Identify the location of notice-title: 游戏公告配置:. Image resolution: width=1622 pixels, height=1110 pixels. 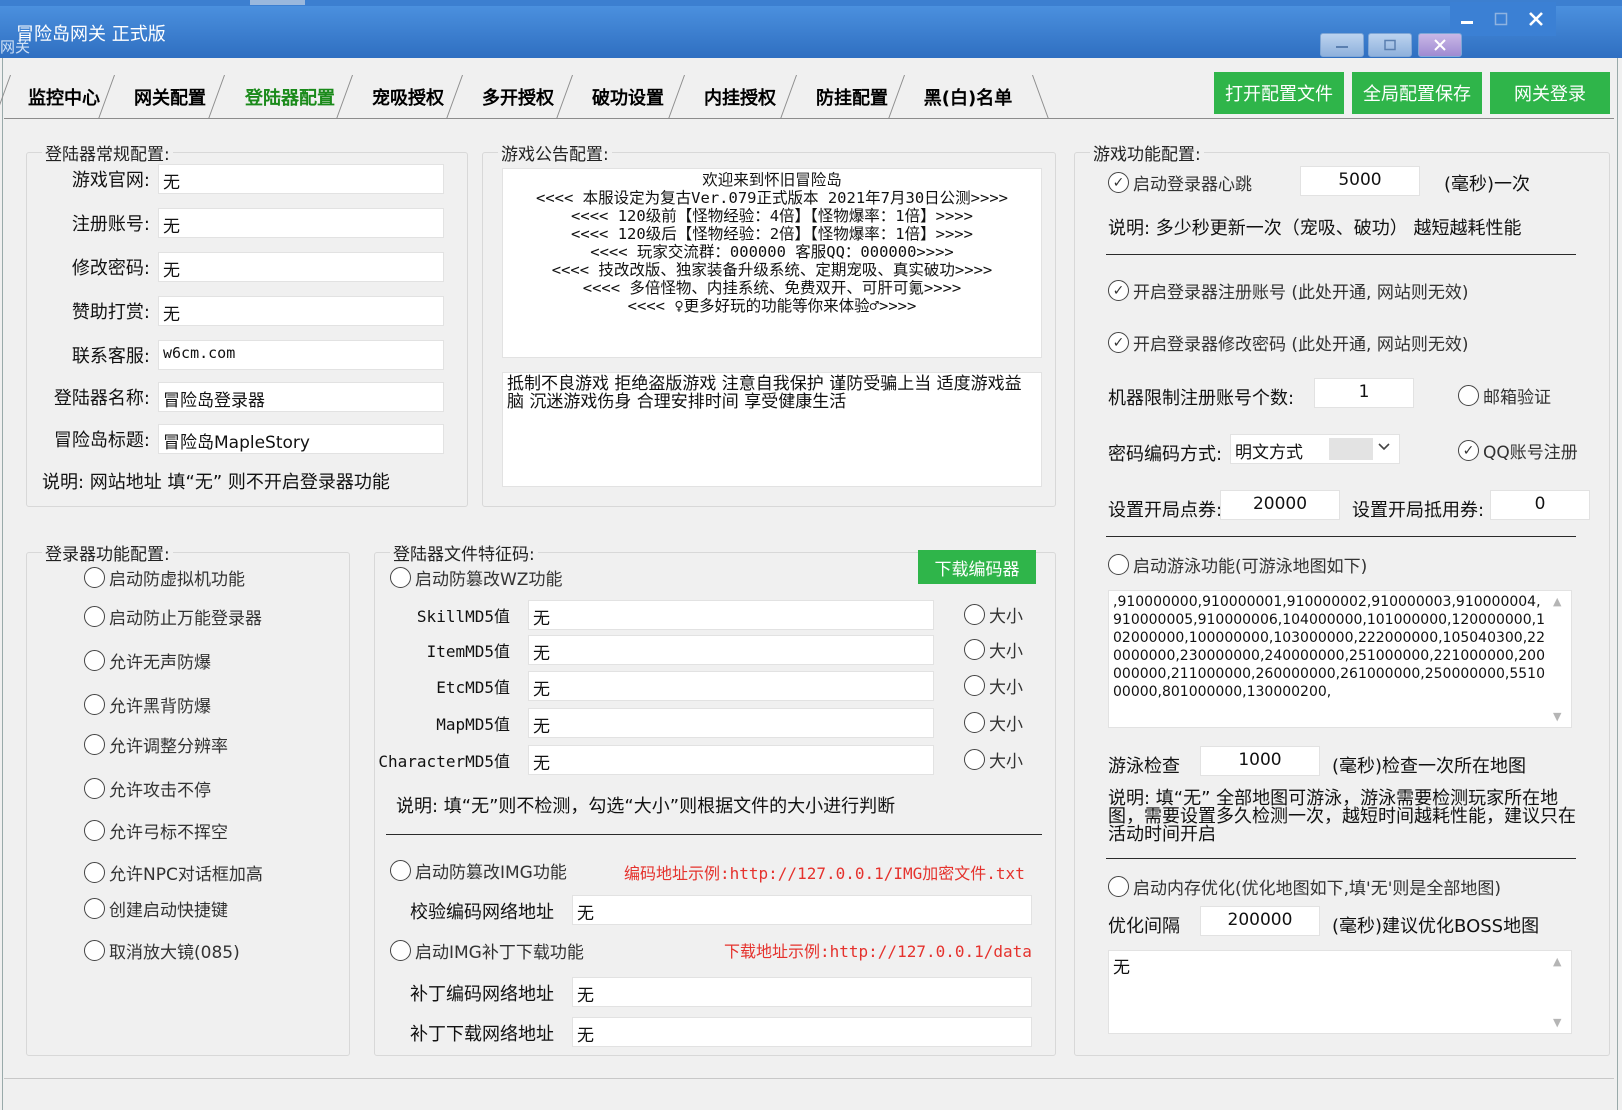
(555, 152).